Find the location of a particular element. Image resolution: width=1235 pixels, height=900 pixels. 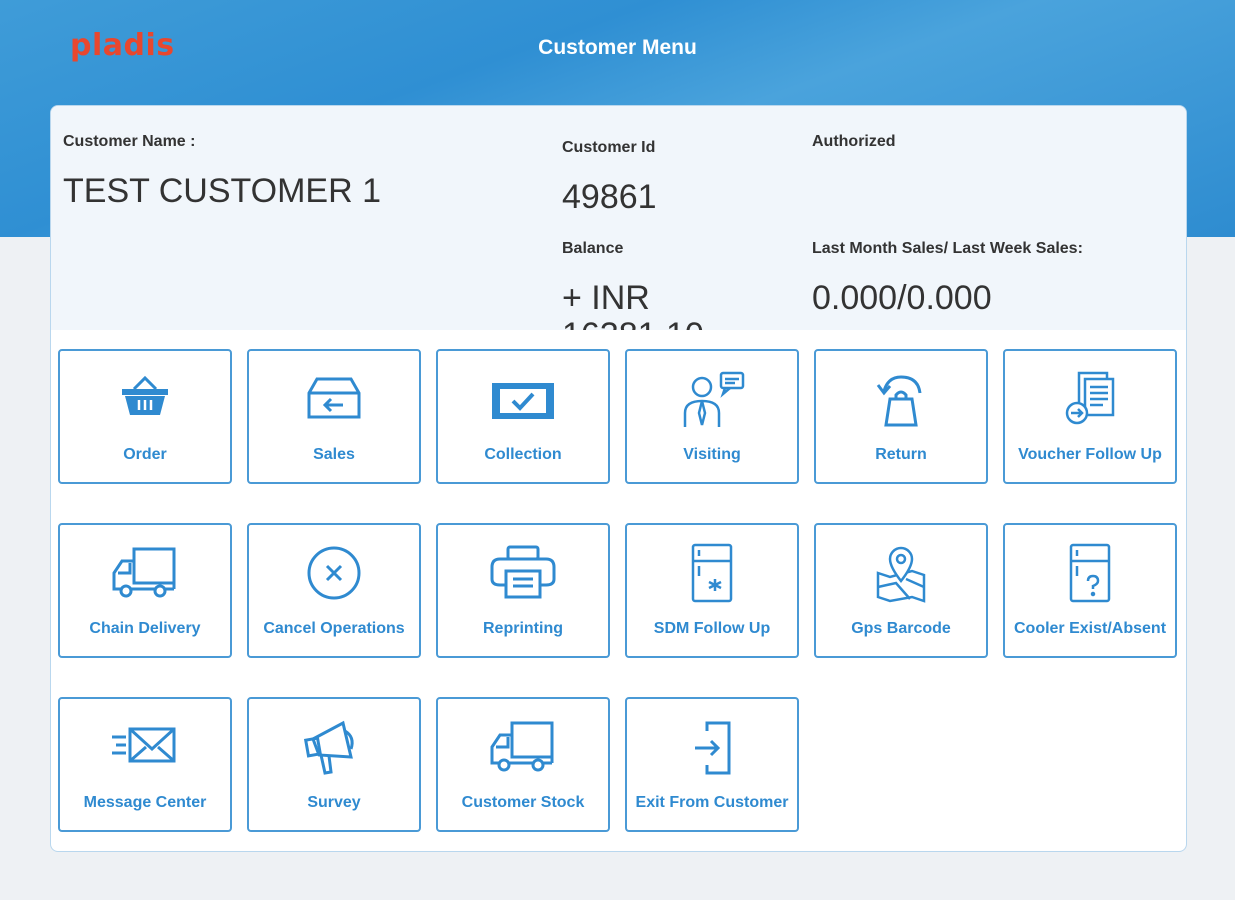

visiting-button: Visiting is located at coordinates (712, 416).